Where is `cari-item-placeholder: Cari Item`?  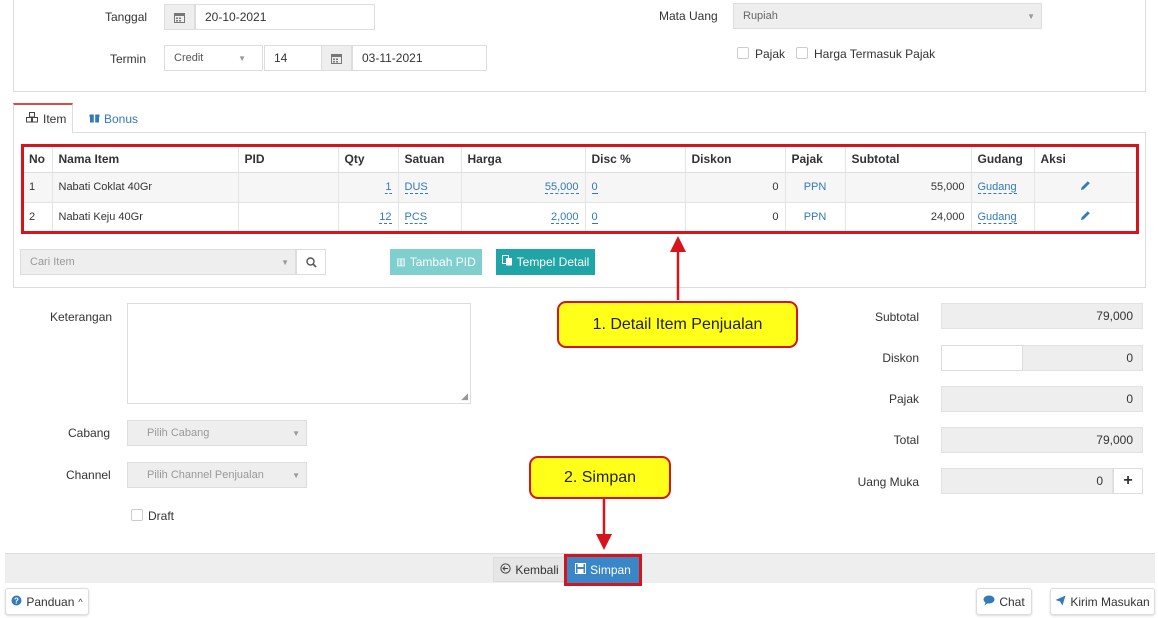
cari-item-placeholder: Cari Item is located at coordinates (52, 262).